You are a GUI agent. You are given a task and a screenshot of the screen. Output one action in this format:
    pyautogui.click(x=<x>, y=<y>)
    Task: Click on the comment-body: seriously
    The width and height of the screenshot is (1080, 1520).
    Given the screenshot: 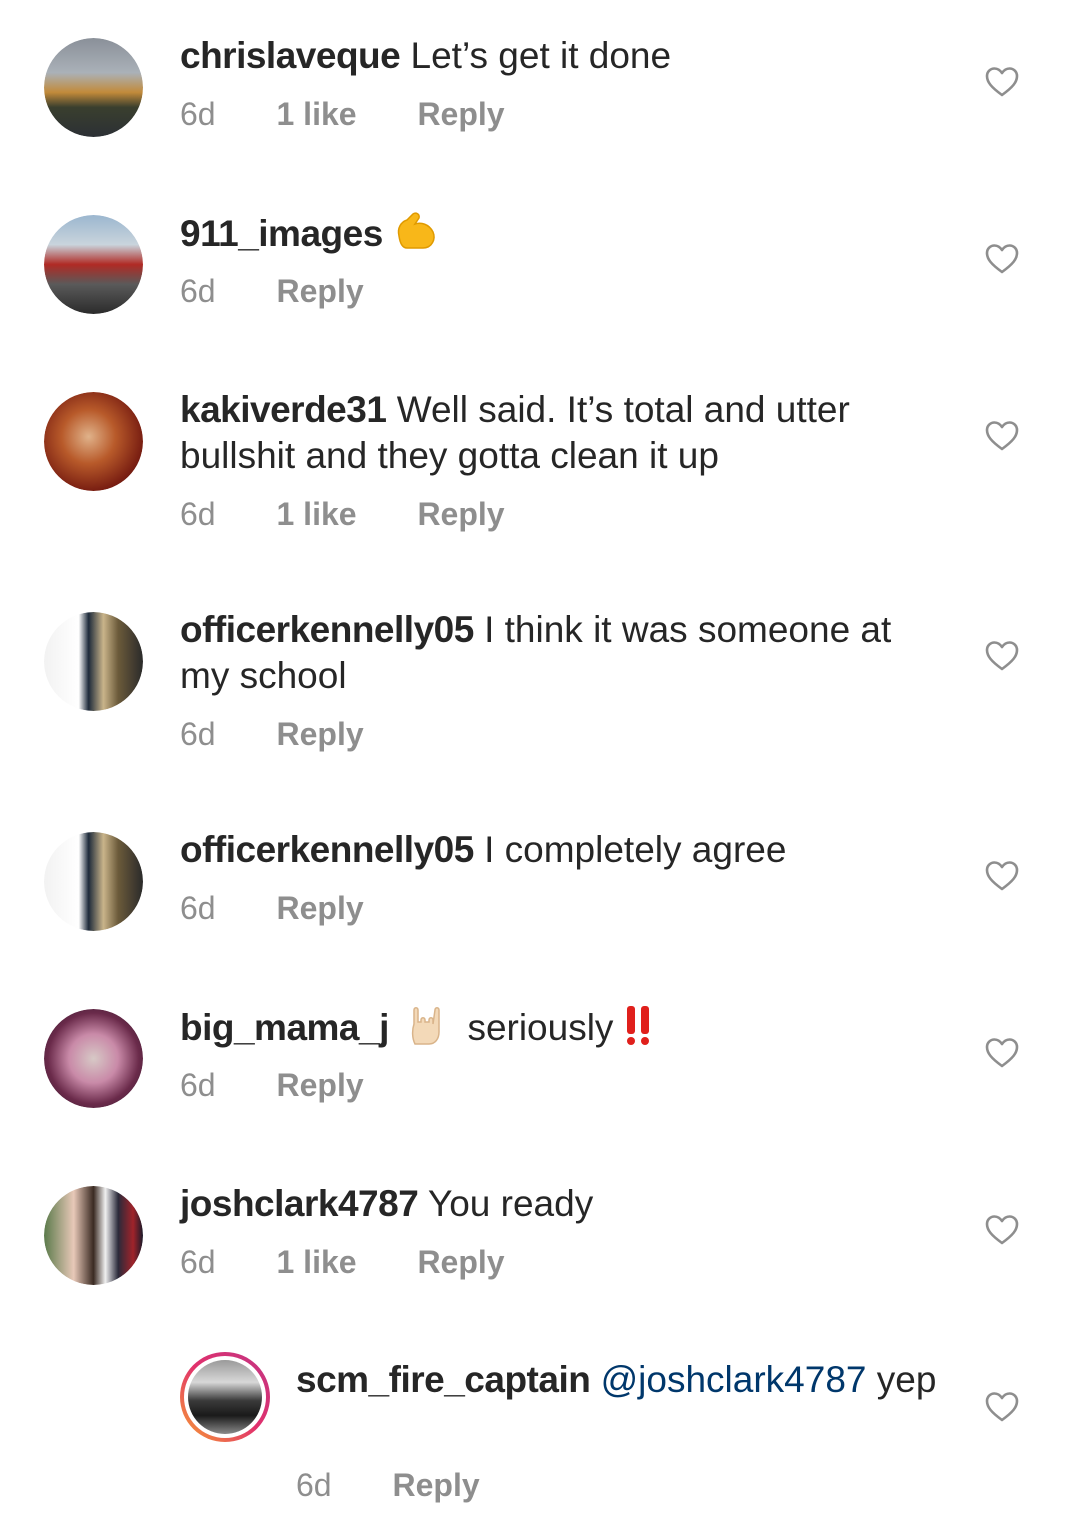 What is the action you would take?
    pyautogui.click(x=540, y=1027)
    